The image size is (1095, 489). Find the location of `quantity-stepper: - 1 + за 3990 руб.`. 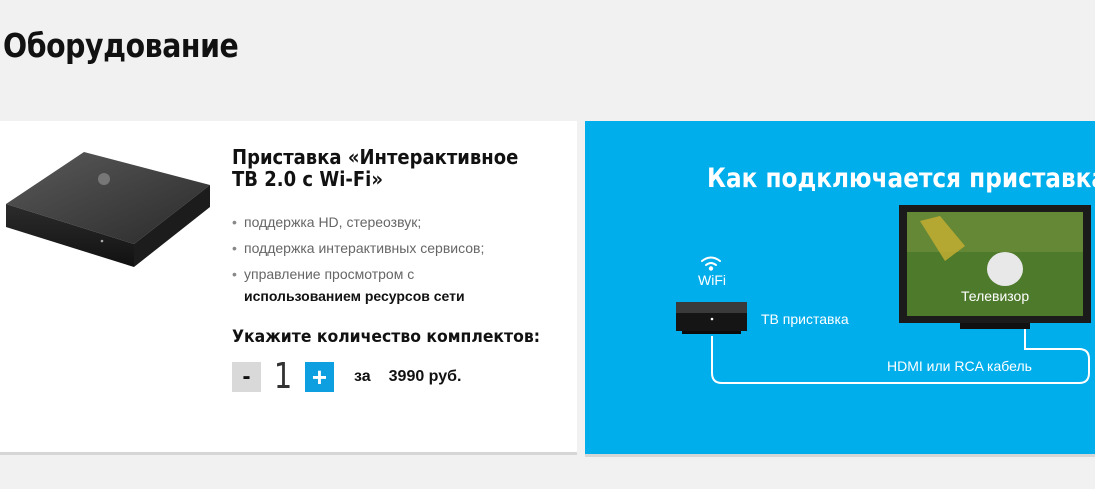

quantity-stepper: - 1 + за 3990 руб. is located at coordinates (347, 376).